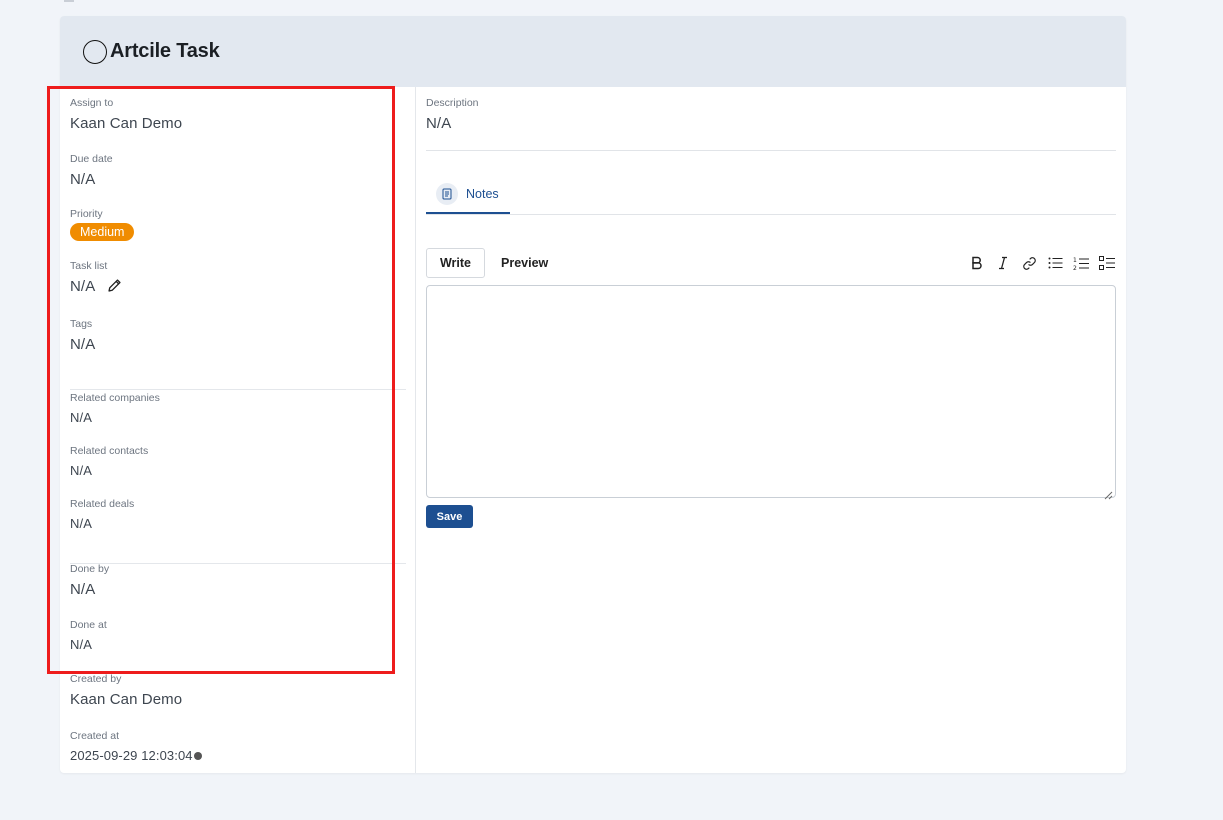  Describe the element at coordinates (115, 398) in the screenshot. I see `field-label: Related companies` at that location.